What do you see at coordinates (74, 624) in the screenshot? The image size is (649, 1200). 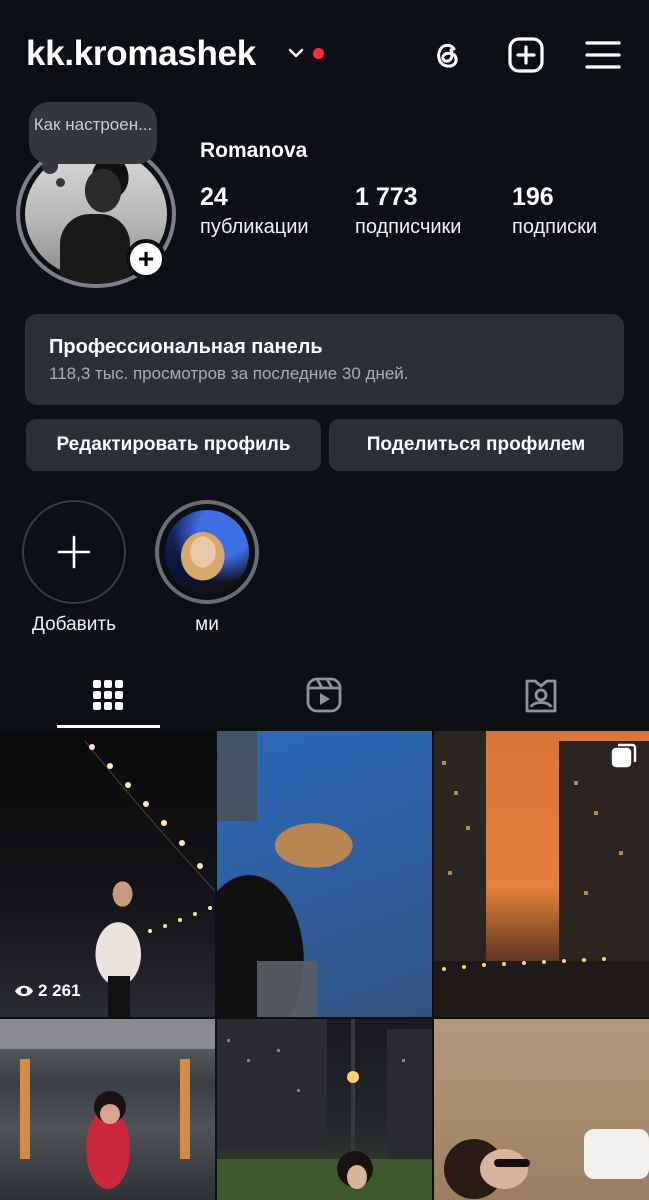 I see `highlight-label: Добавить` at bounding box center [74, 624].